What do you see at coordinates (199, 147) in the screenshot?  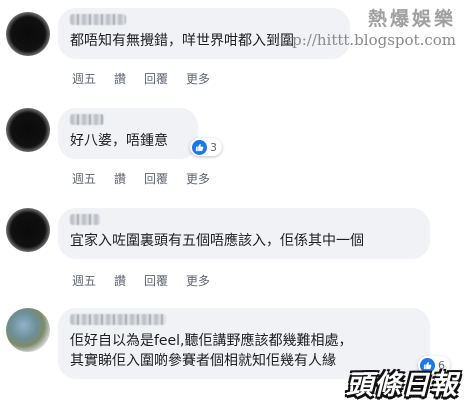 I see `thumbs-up-icon` at bounding box center [199, 147].